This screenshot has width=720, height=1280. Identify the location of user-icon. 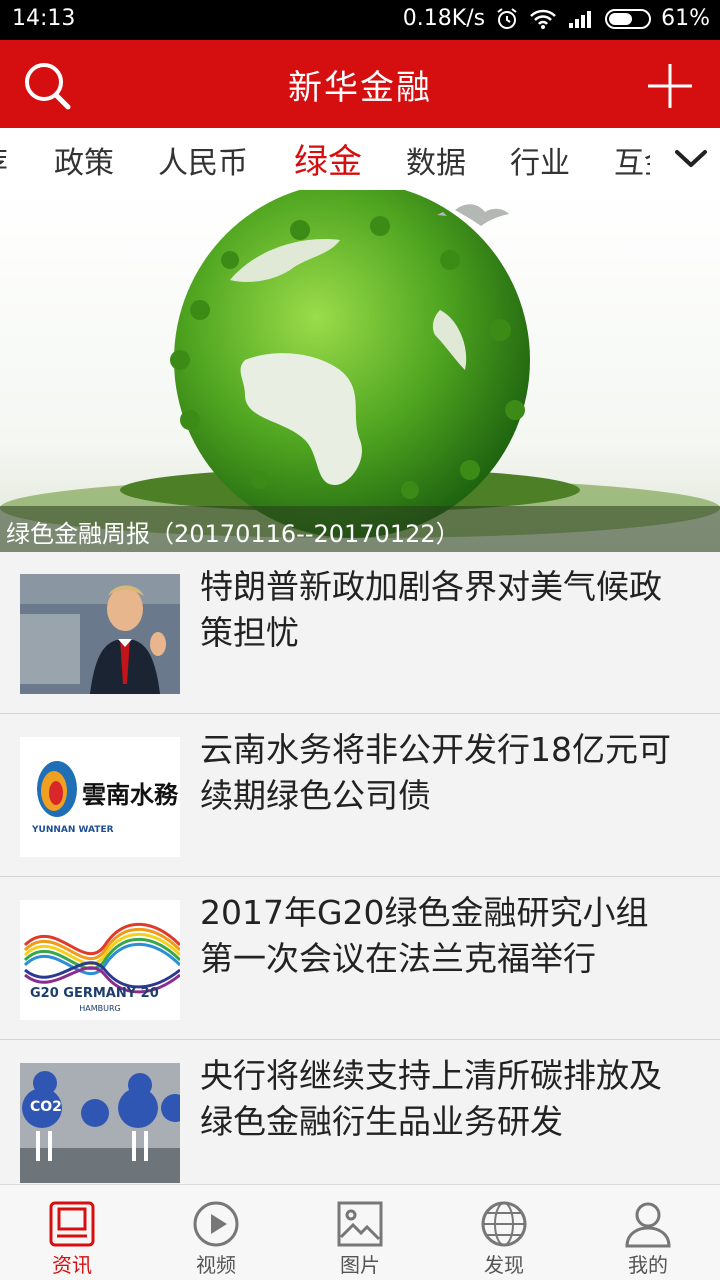
(648, 1225).